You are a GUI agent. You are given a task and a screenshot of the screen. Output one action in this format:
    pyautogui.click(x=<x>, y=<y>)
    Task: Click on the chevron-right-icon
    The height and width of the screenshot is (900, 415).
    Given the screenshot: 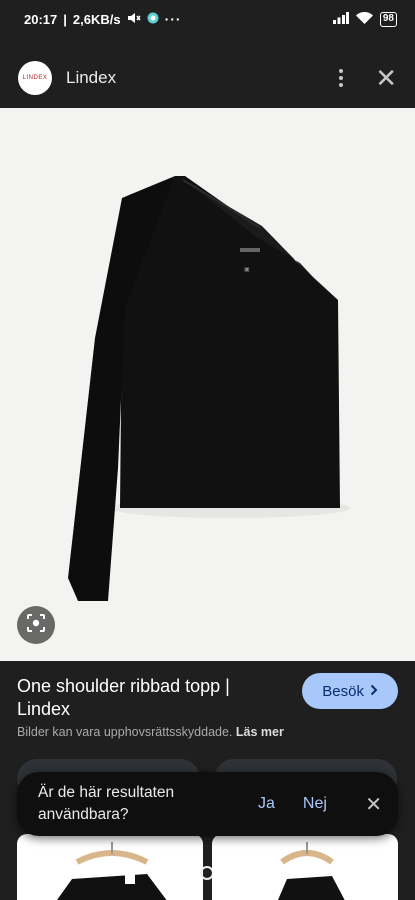 What is the action you would take?
    pyautogui.click(x=374, y=691)
    